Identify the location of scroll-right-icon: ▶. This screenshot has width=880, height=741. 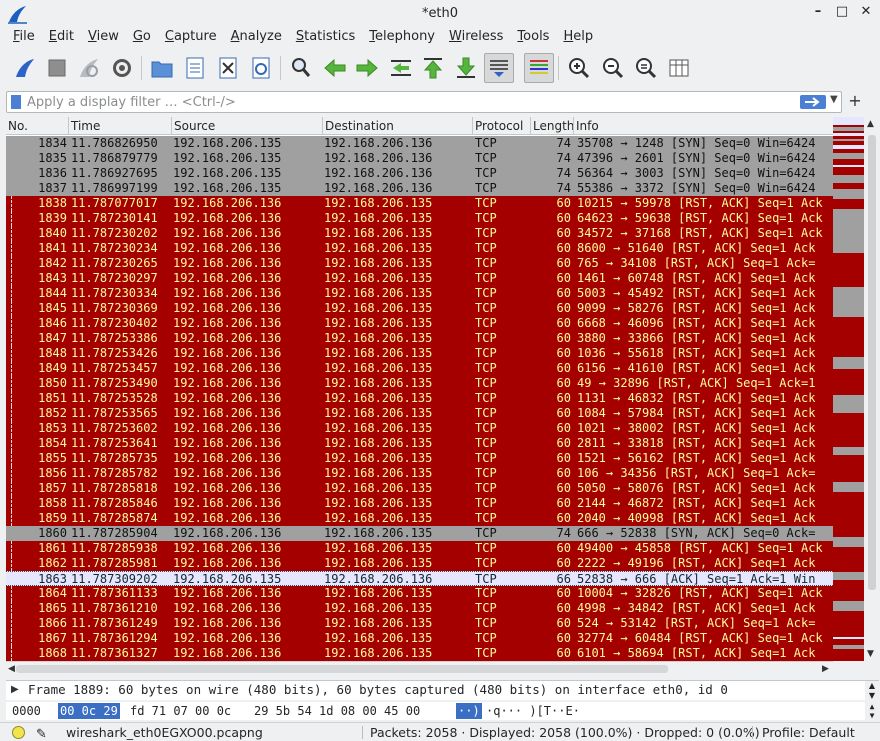
(825, 669).